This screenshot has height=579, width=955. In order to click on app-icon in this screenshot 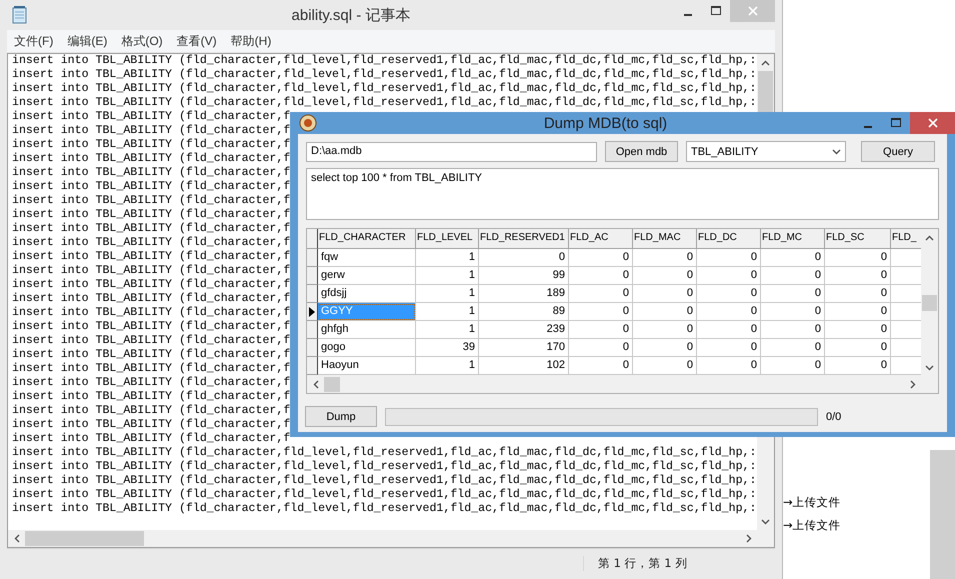, I will do `click(308, 123)`.